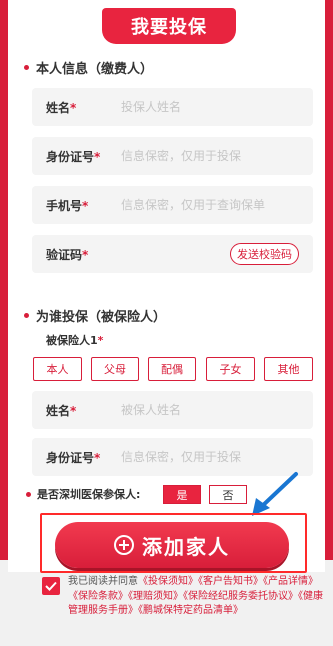 The width and height of the screenshot is (333, 646). What do you see at coordinates (101, 317) in the screenshot?
I see `insured-heading-text: 为谁投保（被保险人）` at bounding box center [101, 317].